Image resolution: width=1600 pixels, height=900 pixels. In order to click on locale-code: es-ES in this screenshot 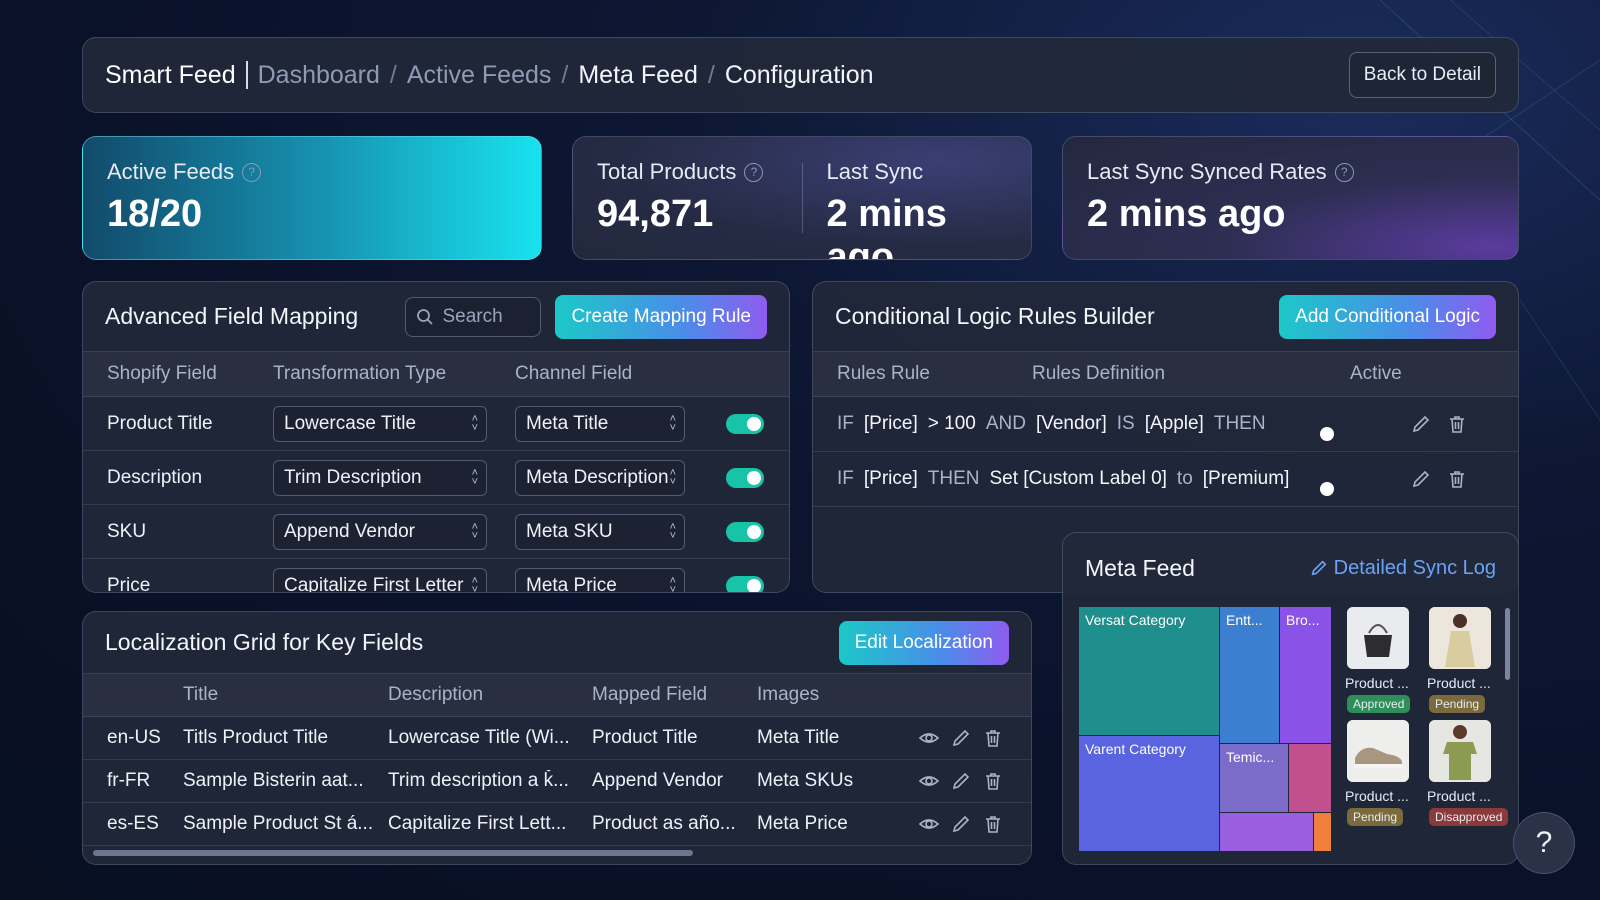, I will do `click(133, 823)`.